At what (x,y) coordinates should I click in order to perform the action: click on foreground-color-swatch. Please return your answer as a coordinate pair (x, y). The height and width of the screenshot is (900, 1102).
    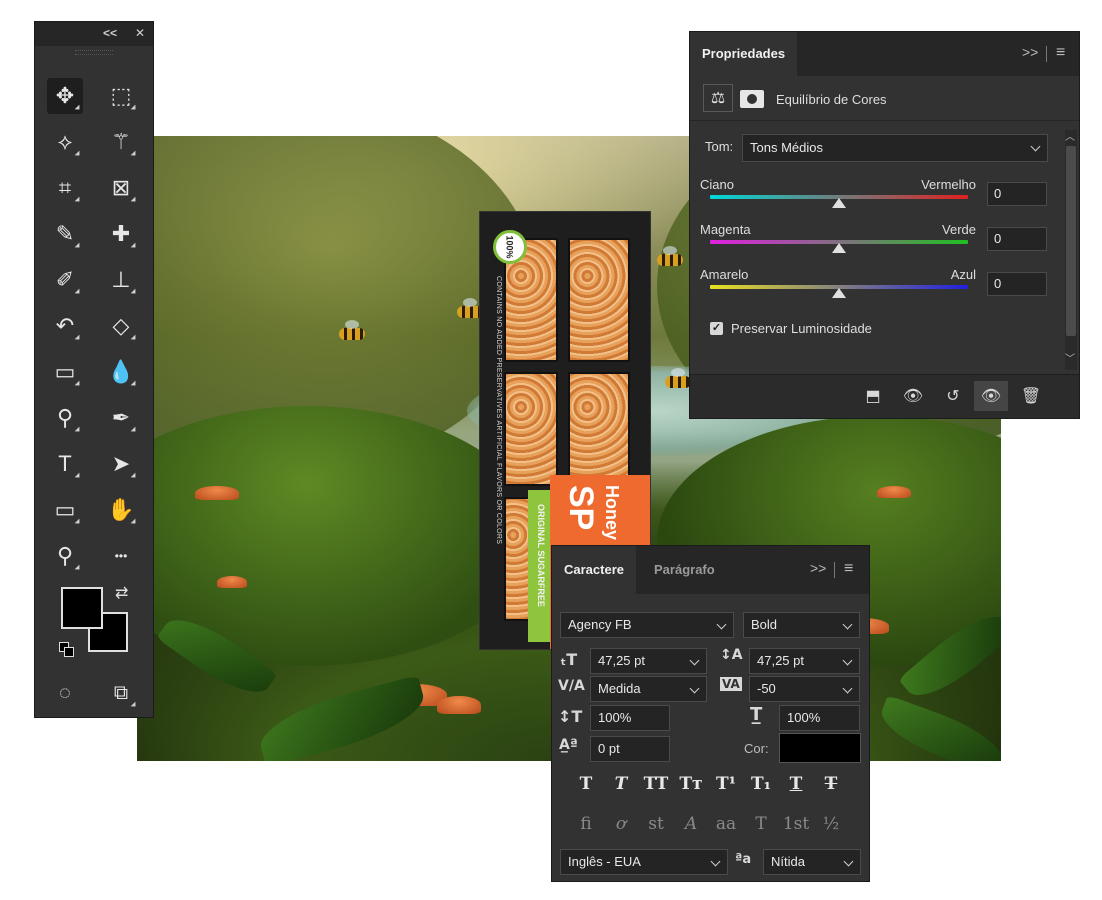
    Looking at the image, I should click on (82, 608).